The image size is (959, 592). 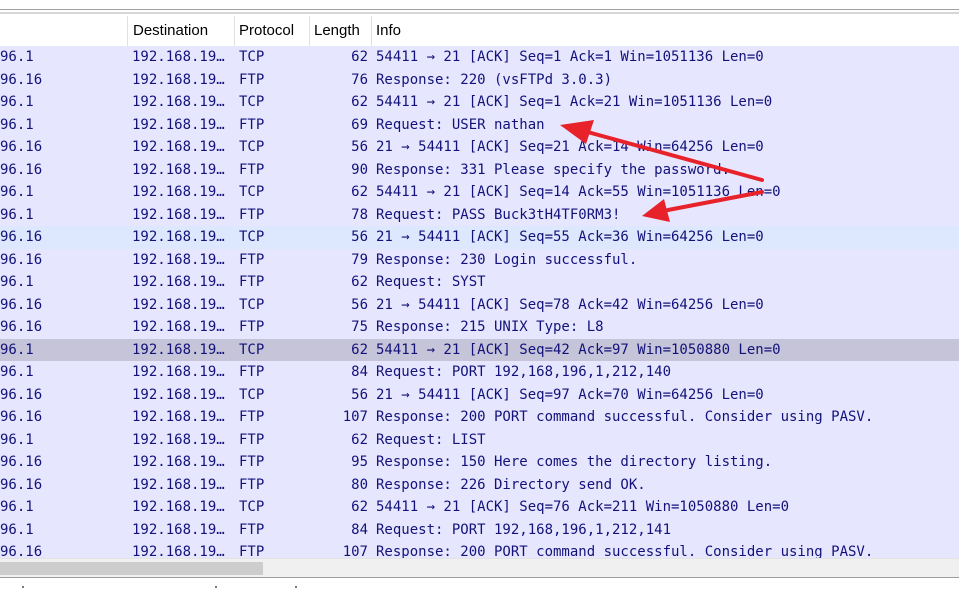 What do you see at coordinates (340, 31) in the screenshot?
I see `column-length-header: Length` at bounding box center [340, 31].